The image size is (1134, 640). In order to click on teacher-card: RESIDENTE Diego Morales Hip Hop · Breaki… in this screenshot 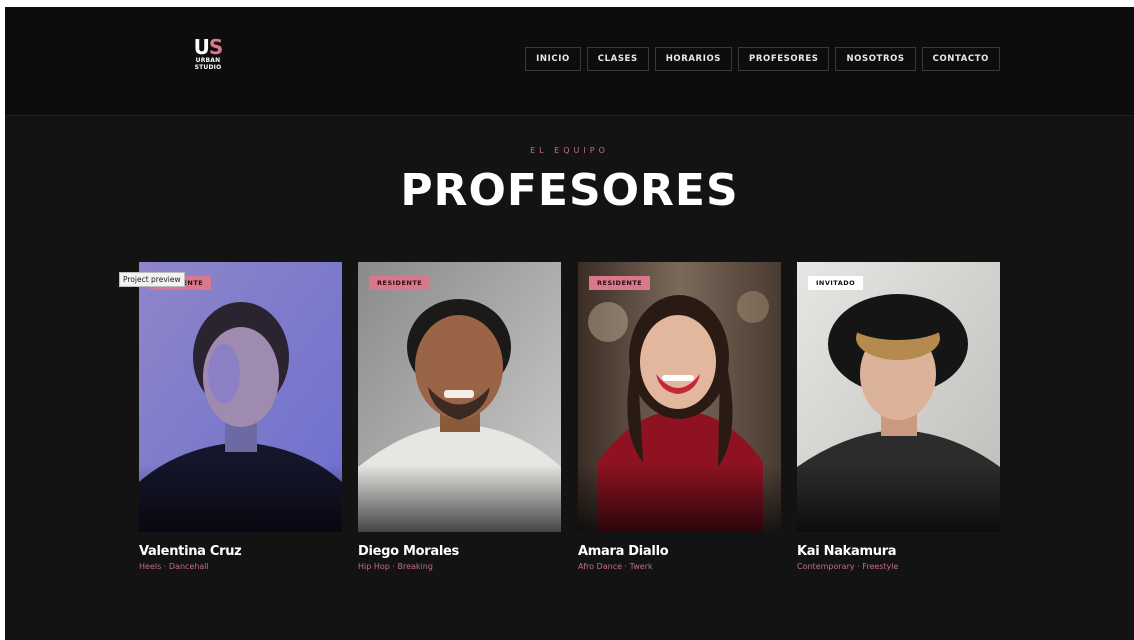, I will do `click(459, 416)`.